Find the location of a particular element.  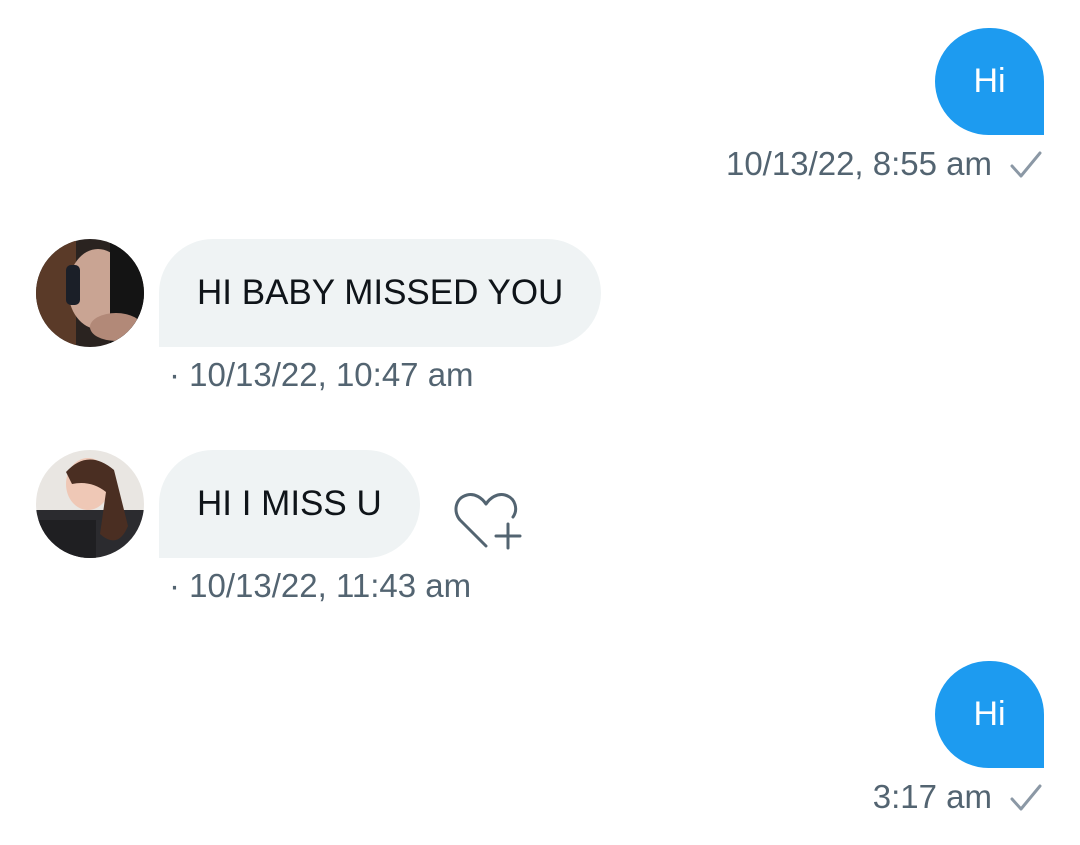

heart-plus-icon is located at coordinates (486, 522).